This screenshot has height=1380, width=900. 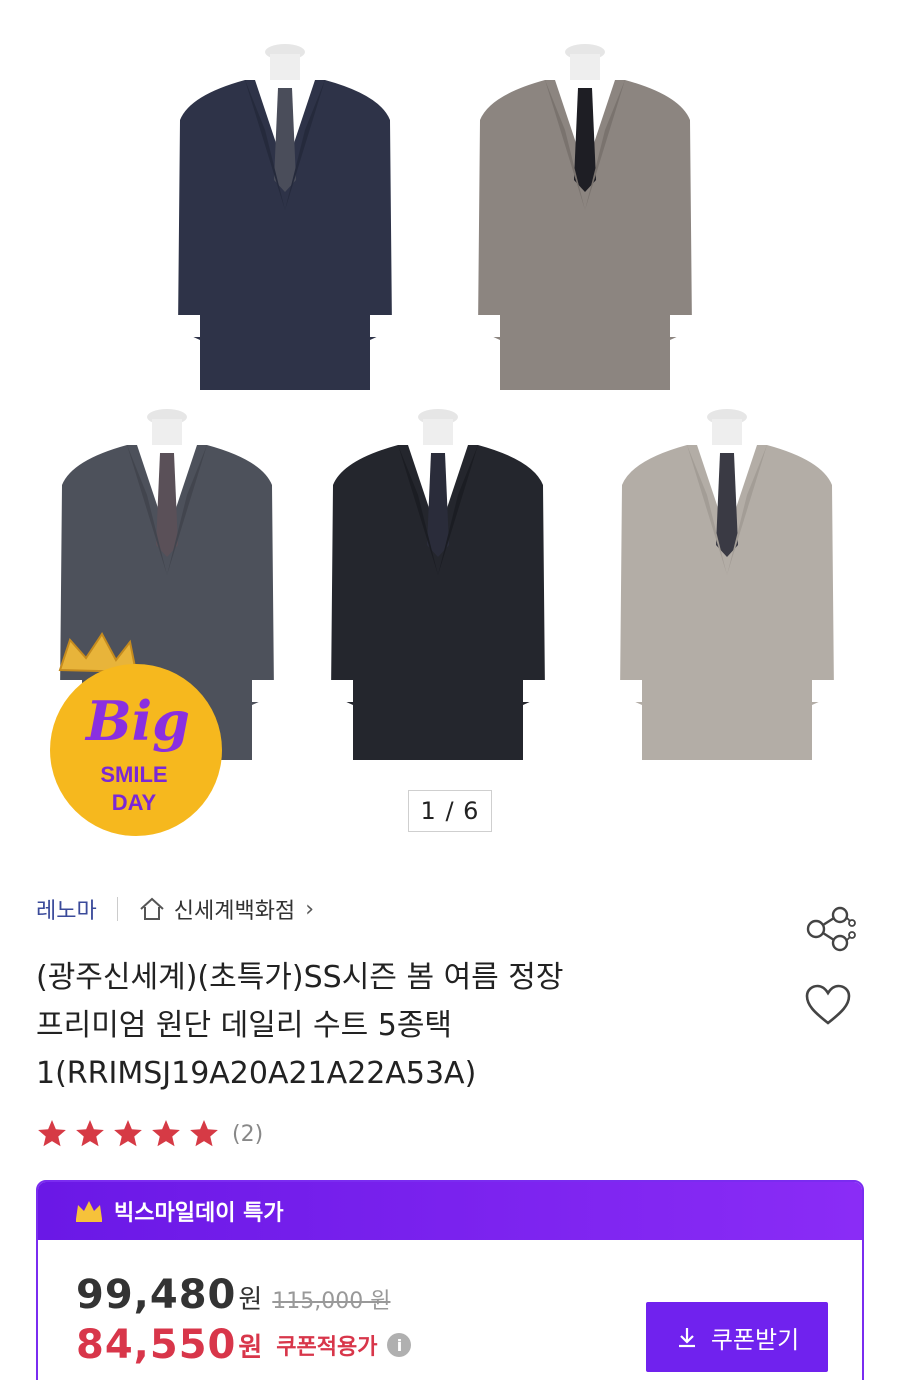 I want to click on suit-image-black, so click(x=438, y=584).